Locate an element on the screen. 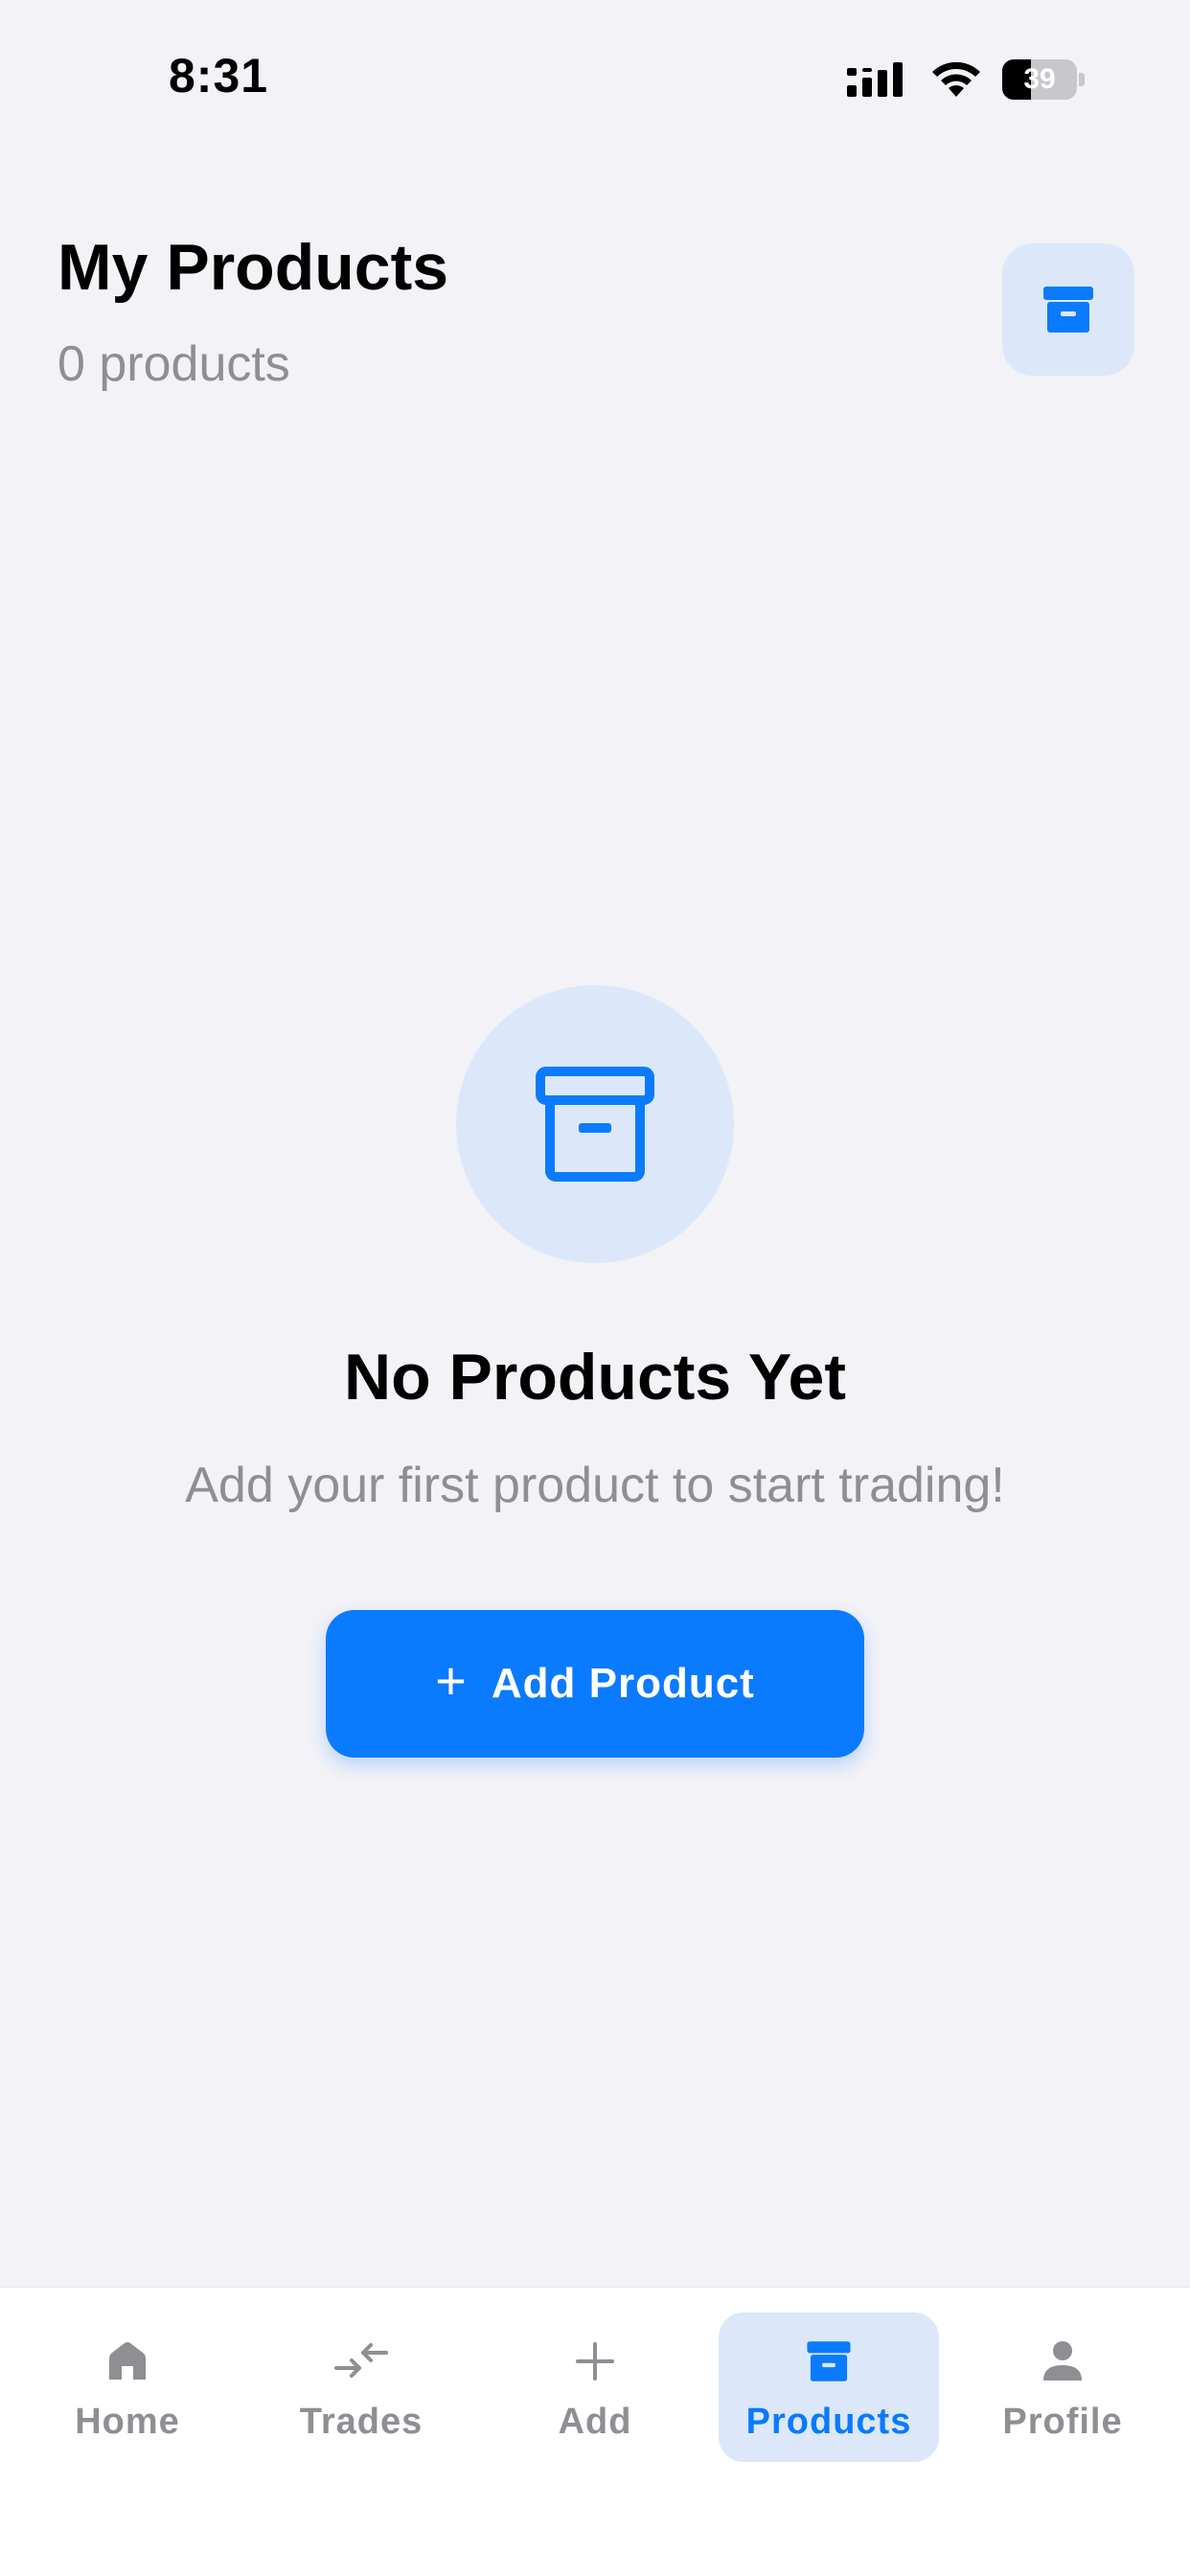 The height and width of the screenshot is (2576, 1190). person-icon is located at coordinates (1063, 2361).